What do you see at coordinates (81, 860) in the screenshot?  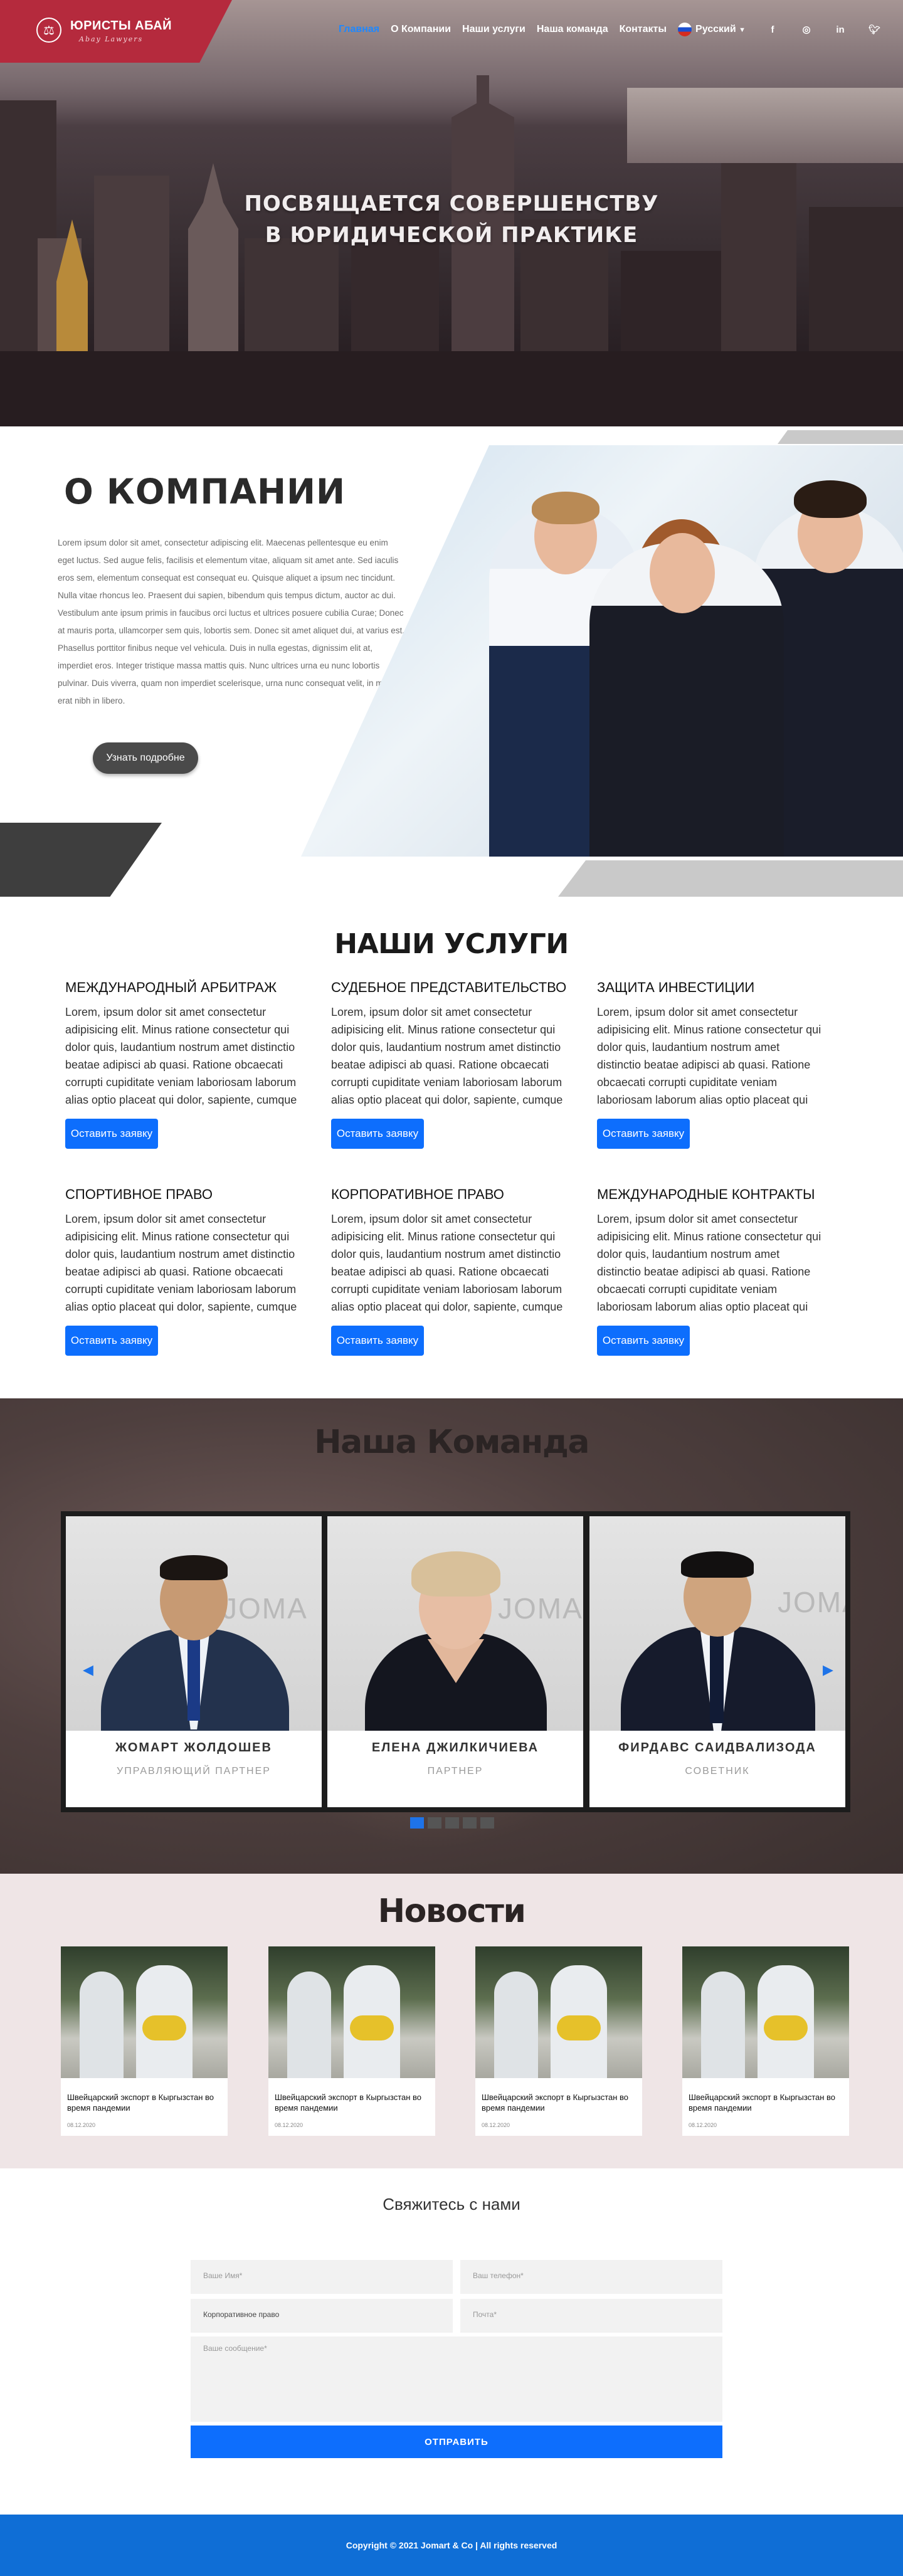 I see `about-decor-bottom-left` at bounding box center [81, 860].